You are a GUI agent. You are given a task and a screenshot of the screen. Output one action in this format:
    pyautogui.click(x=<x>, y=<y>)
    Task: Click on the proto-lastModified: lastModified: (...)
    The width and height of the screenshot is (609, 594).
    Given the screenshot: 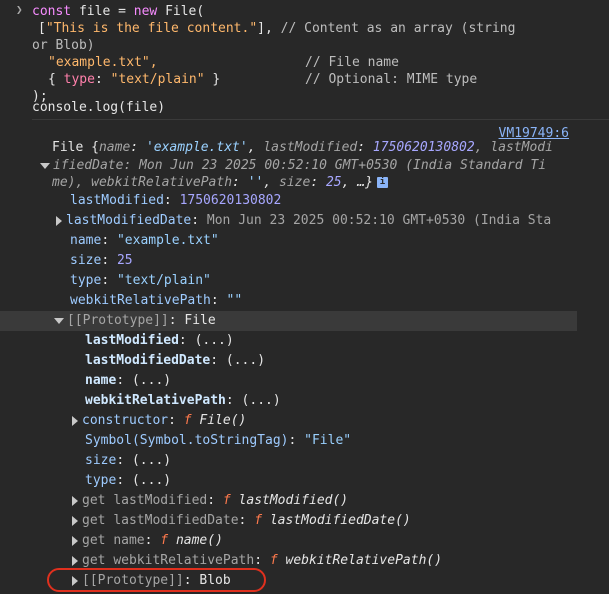 What is the action you would take?
    pyautogui.click(x=159, y=341)
    